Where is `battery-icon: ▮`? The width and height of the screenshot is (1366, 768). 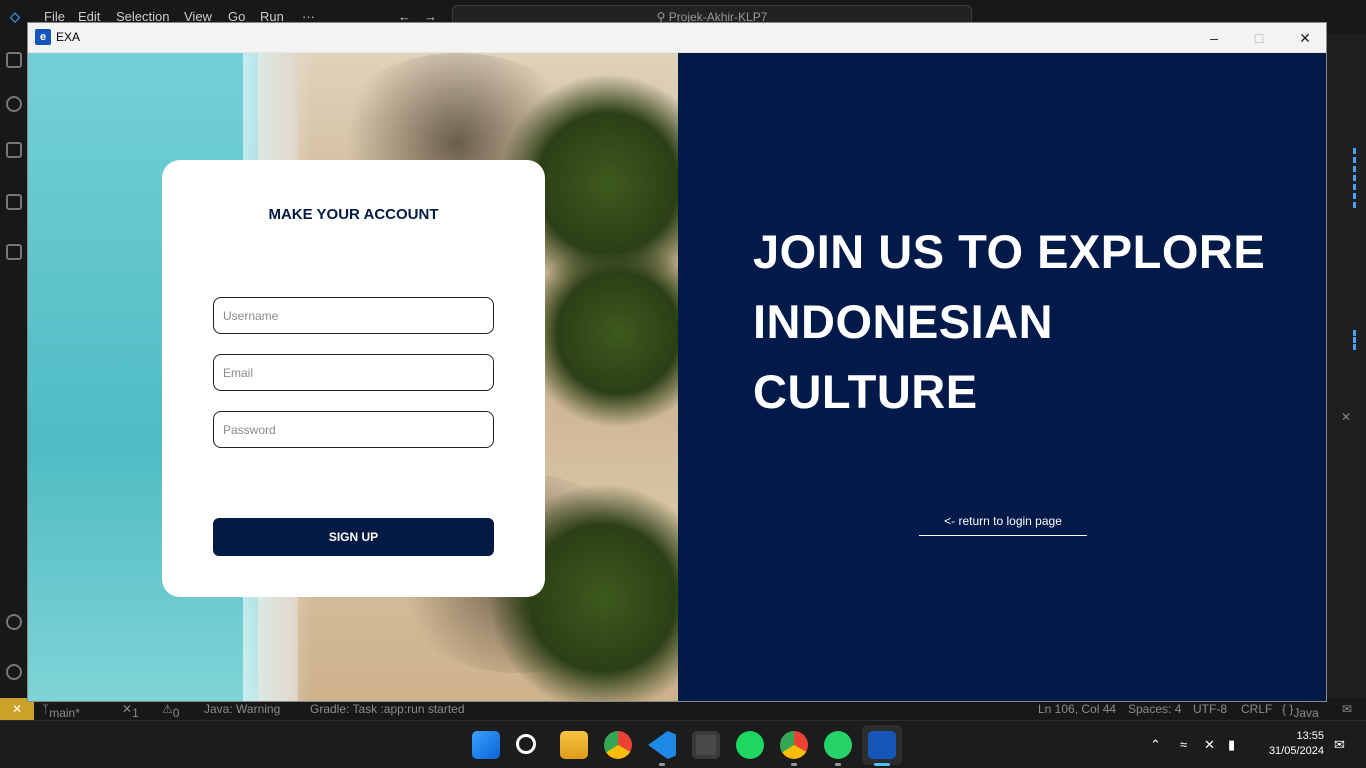
battery-icon: ▮ is located at coordinates (1231, 745).